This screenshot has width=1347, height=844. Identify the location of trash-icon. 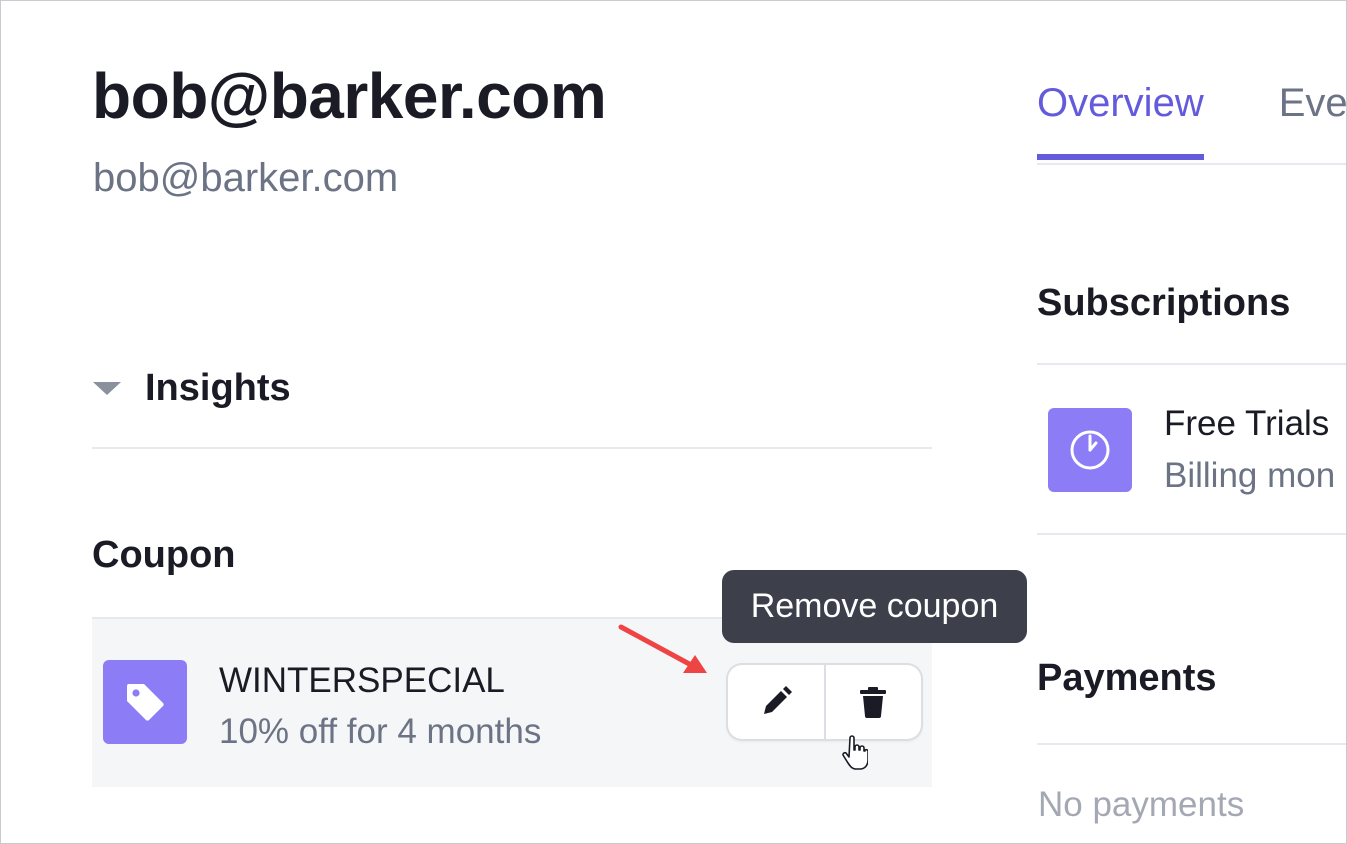
(873, 702).